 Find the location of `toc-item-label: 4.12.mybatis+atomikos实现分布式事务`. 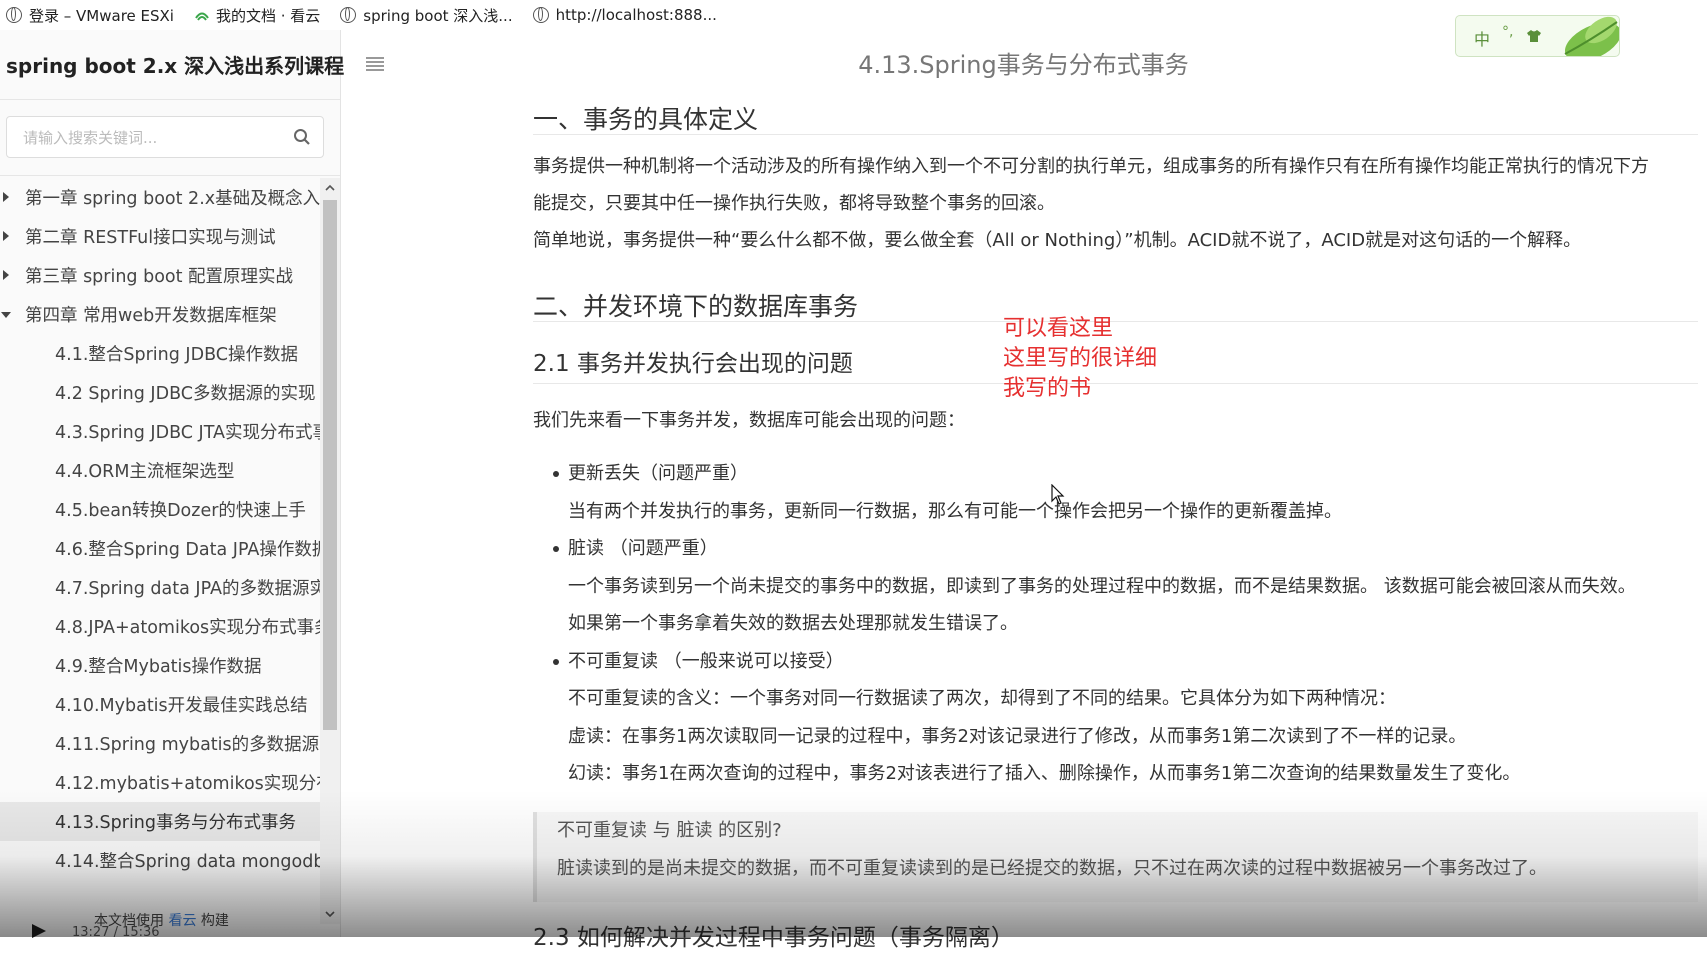

toc-item-label: 4.12.mybatis+atomikos实现分布式事务 is located at coordinates (187, 784).